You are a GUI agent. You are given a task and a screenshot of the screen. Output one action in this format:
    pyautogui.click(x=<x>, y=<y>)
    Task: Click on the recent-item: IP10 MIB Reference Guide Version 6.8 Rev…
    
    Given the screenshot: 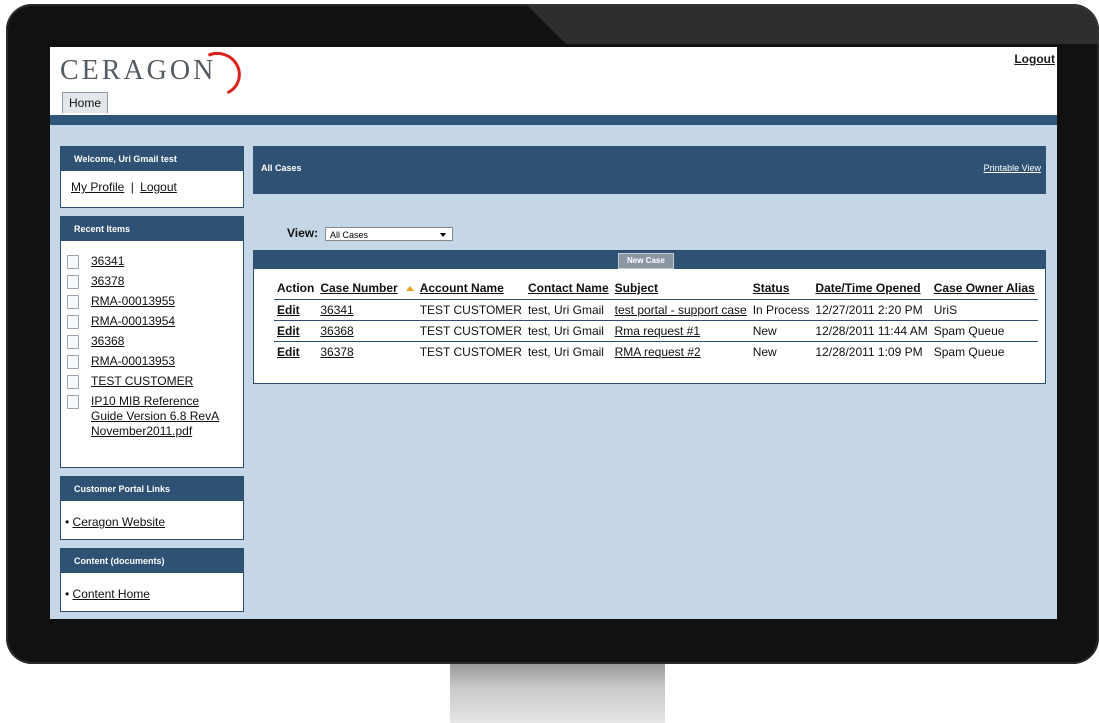 What is the action you would take?
    pyautogui.click(x=149, y=416)
    